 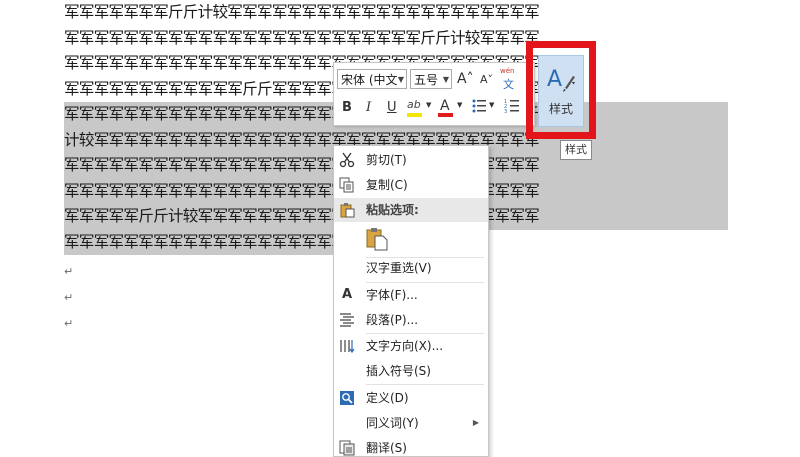 I want to click on font-name-value: 宋体 (中文, so click(x=369, y=80).